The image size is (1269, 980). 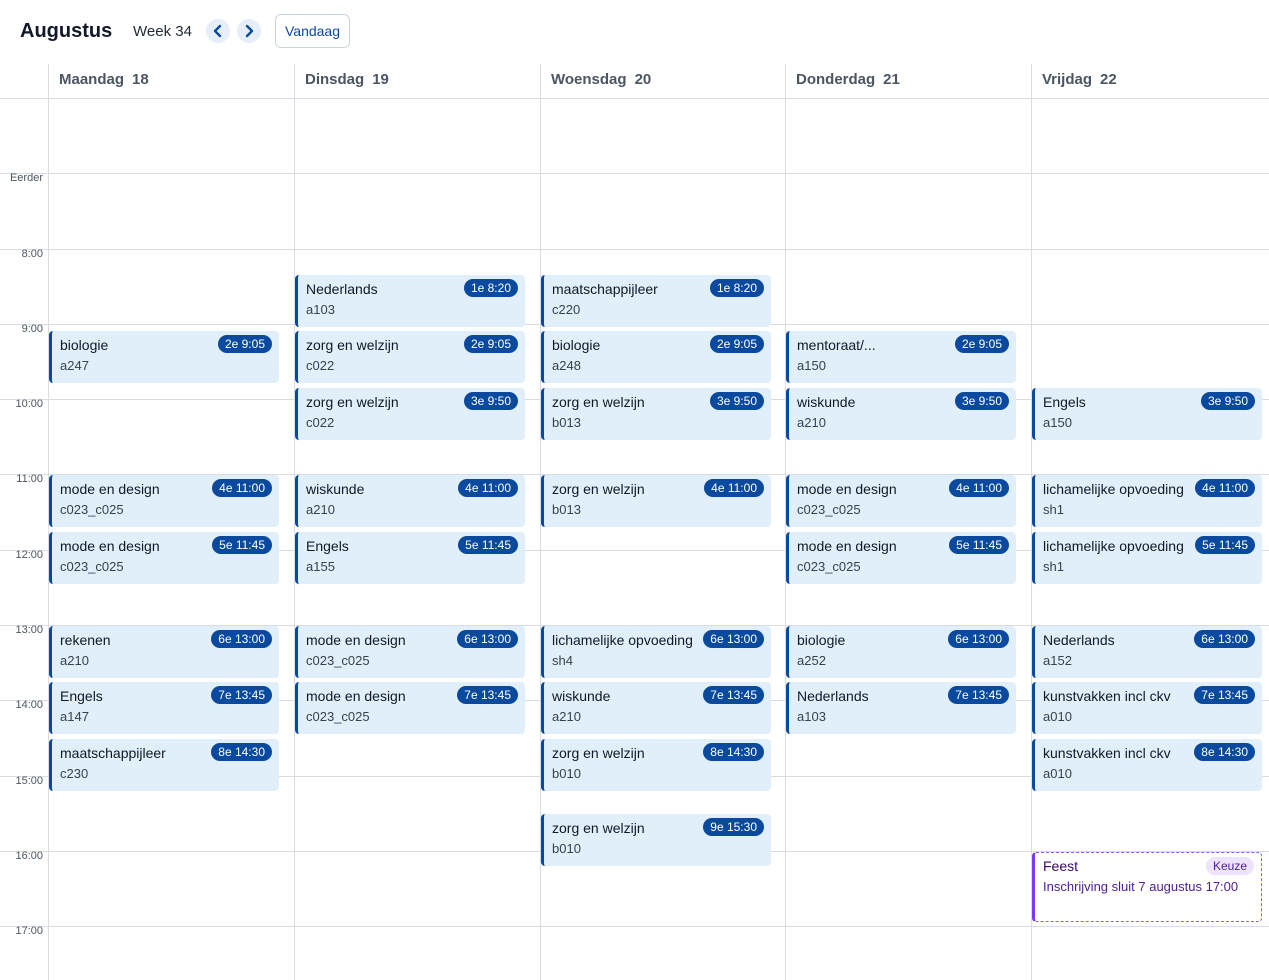 I want to click on lesson-event: kunstvakken incl ckv a010 7e 13:45, so click(x=1147, y=708).